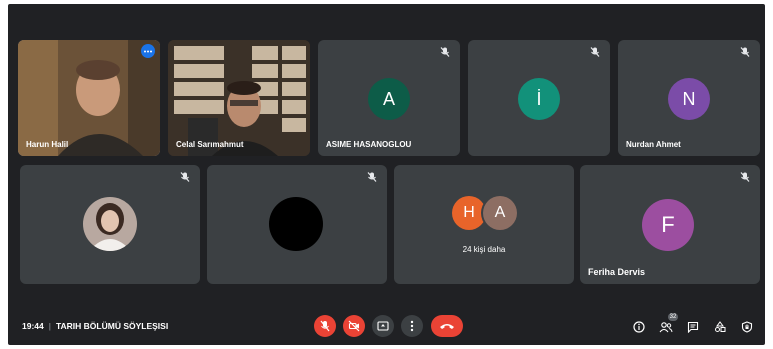 This screenshot has width=773, height=349. I want to click on participant-name: Nurdan Ahmet, so click(653, 144).